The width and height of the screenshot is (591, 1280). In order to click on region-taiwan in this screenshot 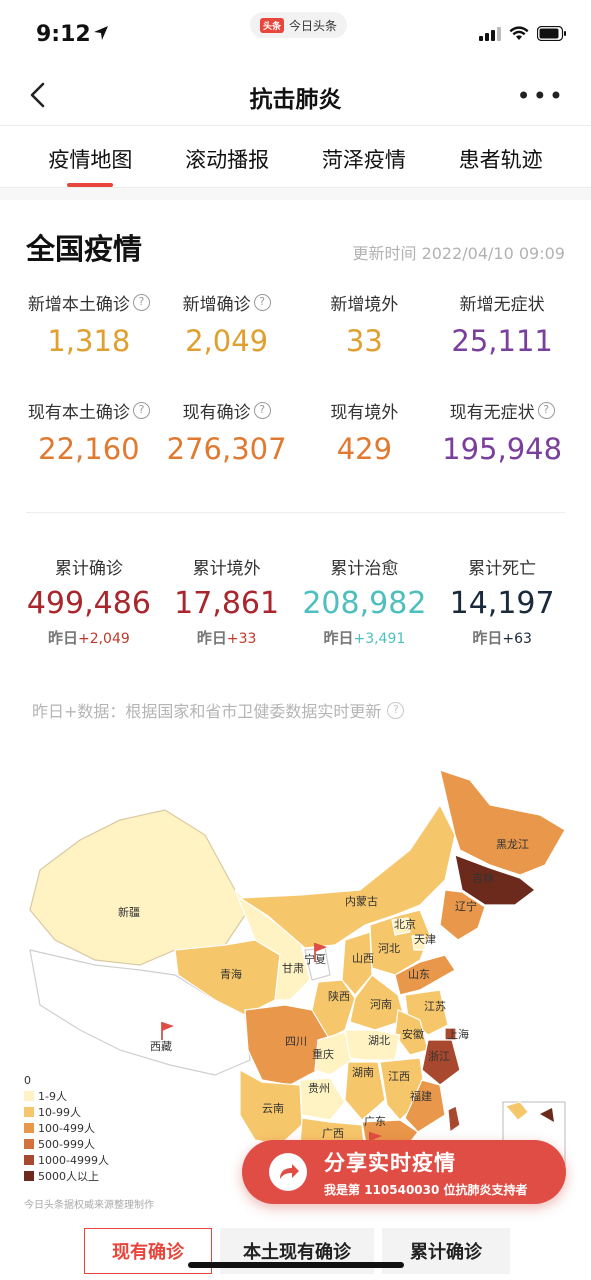, I will do `click(454, 1119)`.